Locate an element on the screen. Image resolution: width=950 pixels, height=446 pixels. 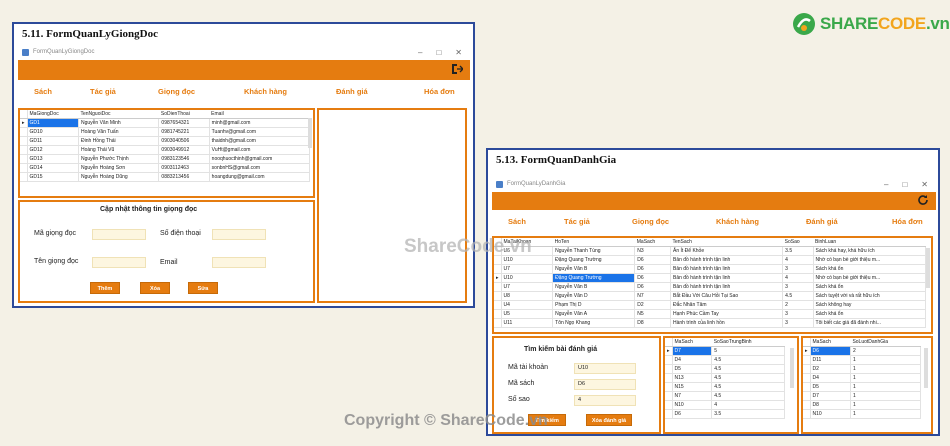
table-cell: GD13 is located at coordinates (53, 159).